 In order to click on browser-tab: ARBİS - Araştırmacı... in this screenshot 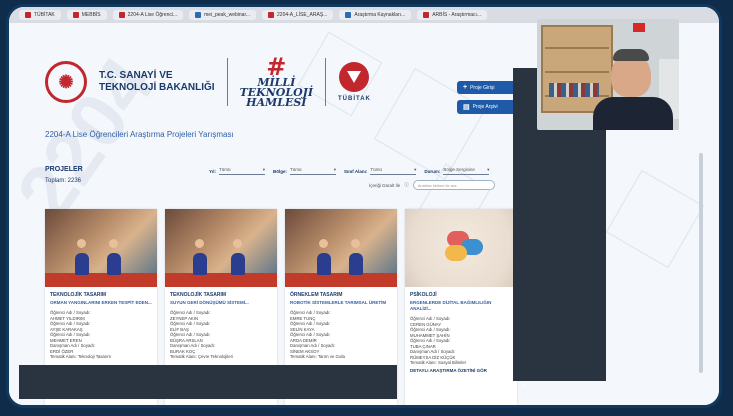, I will do `click(452, 15)`.